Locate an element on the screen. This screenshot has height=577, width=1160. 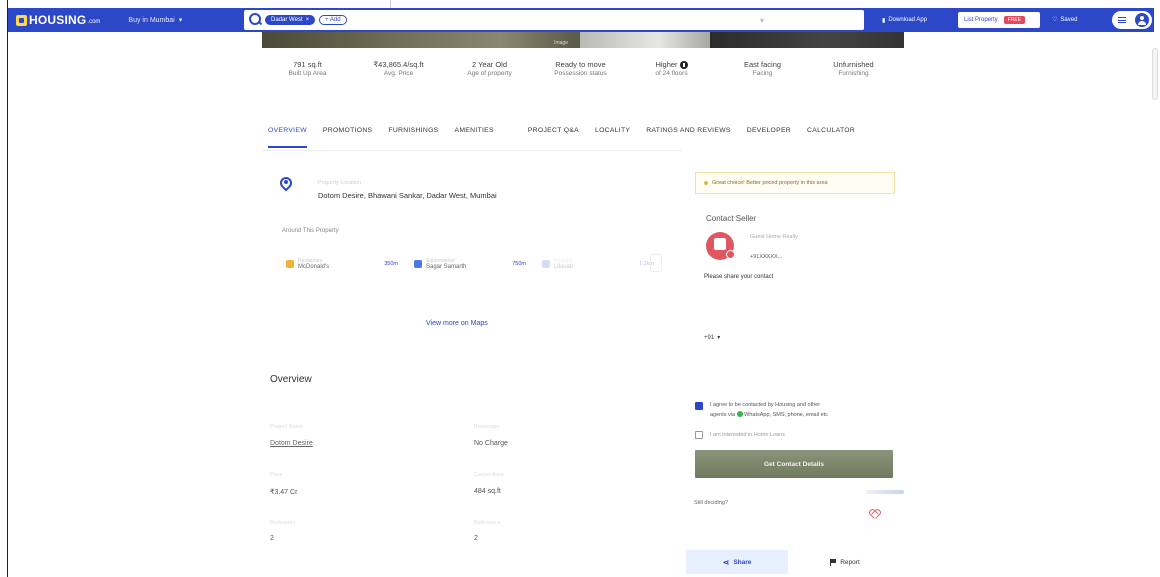
home-loan-checkbox is located at coordinates (699, 435).